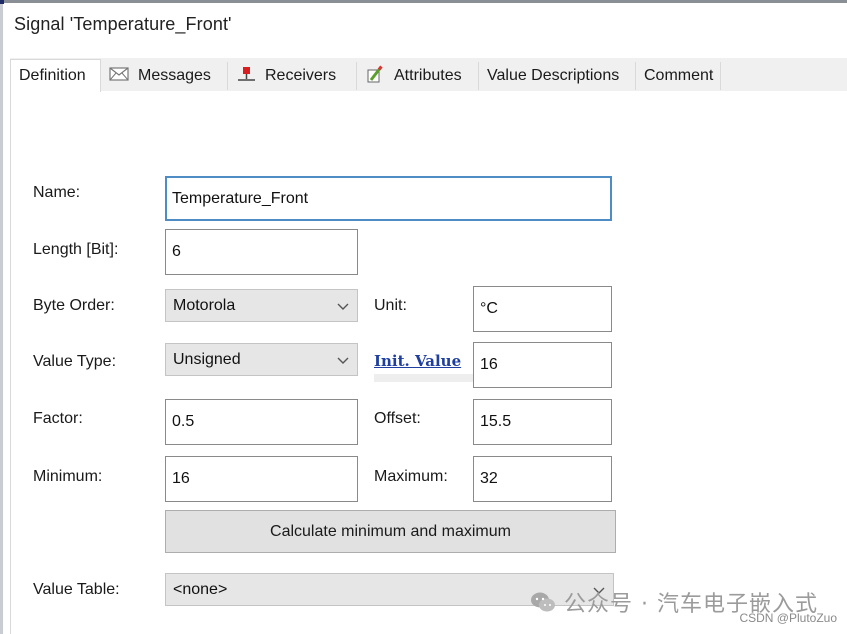  I want to click on tab-receivers: Receivers, so click(292, 76).